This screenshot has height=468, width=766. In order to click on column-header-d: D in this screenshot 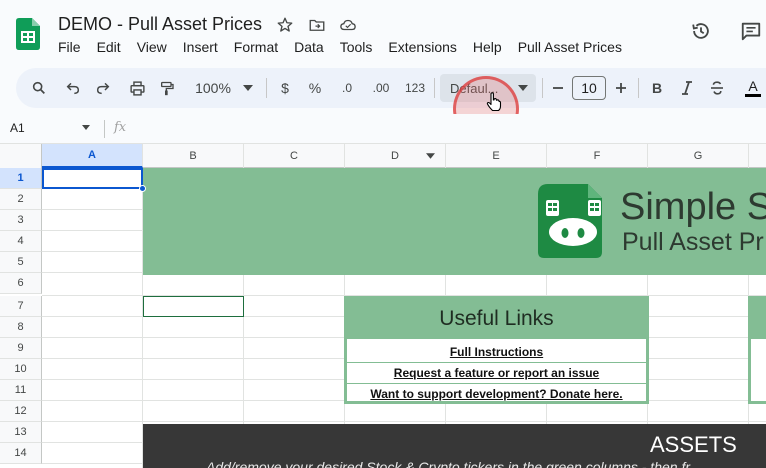, I will do `click(395, 156)`.